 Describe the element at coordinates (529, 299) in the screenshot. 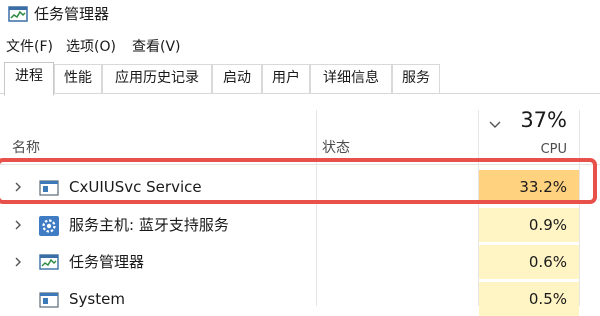

I see `cpu-usage-cell: 0.5%` at that location.